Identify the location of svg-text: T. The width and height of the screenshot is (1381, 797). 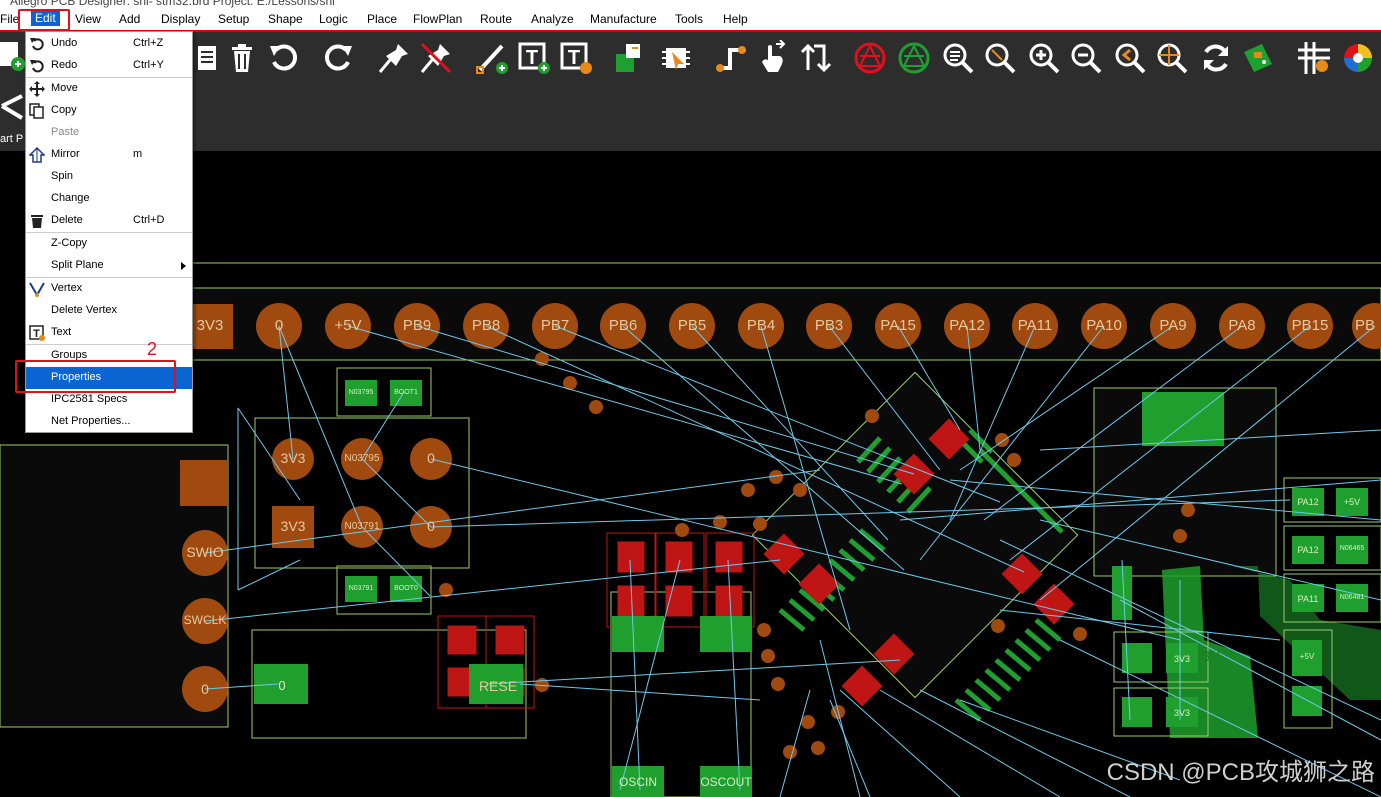
(532, 58).